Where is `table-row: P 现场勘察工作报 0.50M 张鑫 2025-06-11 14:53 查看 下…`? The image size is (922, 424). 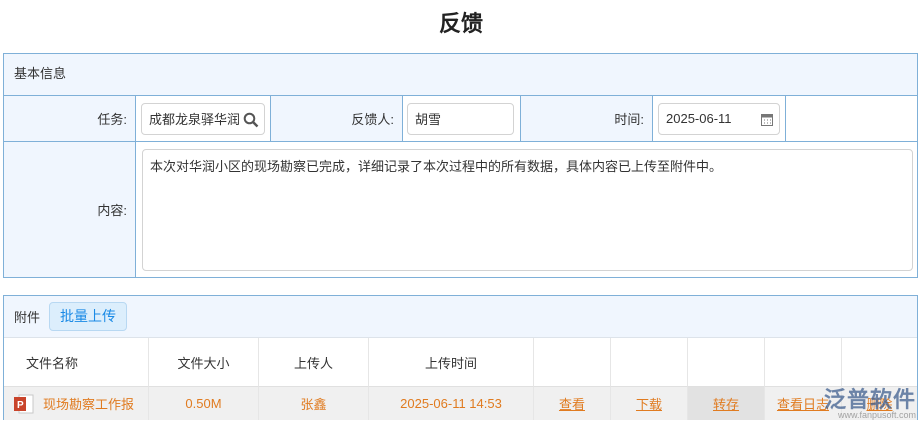
table-row: P 现场勘察工作报 0.50M 张鑫 2025-06-11 14:53 查看 下… is located at coordinates (460, 403).